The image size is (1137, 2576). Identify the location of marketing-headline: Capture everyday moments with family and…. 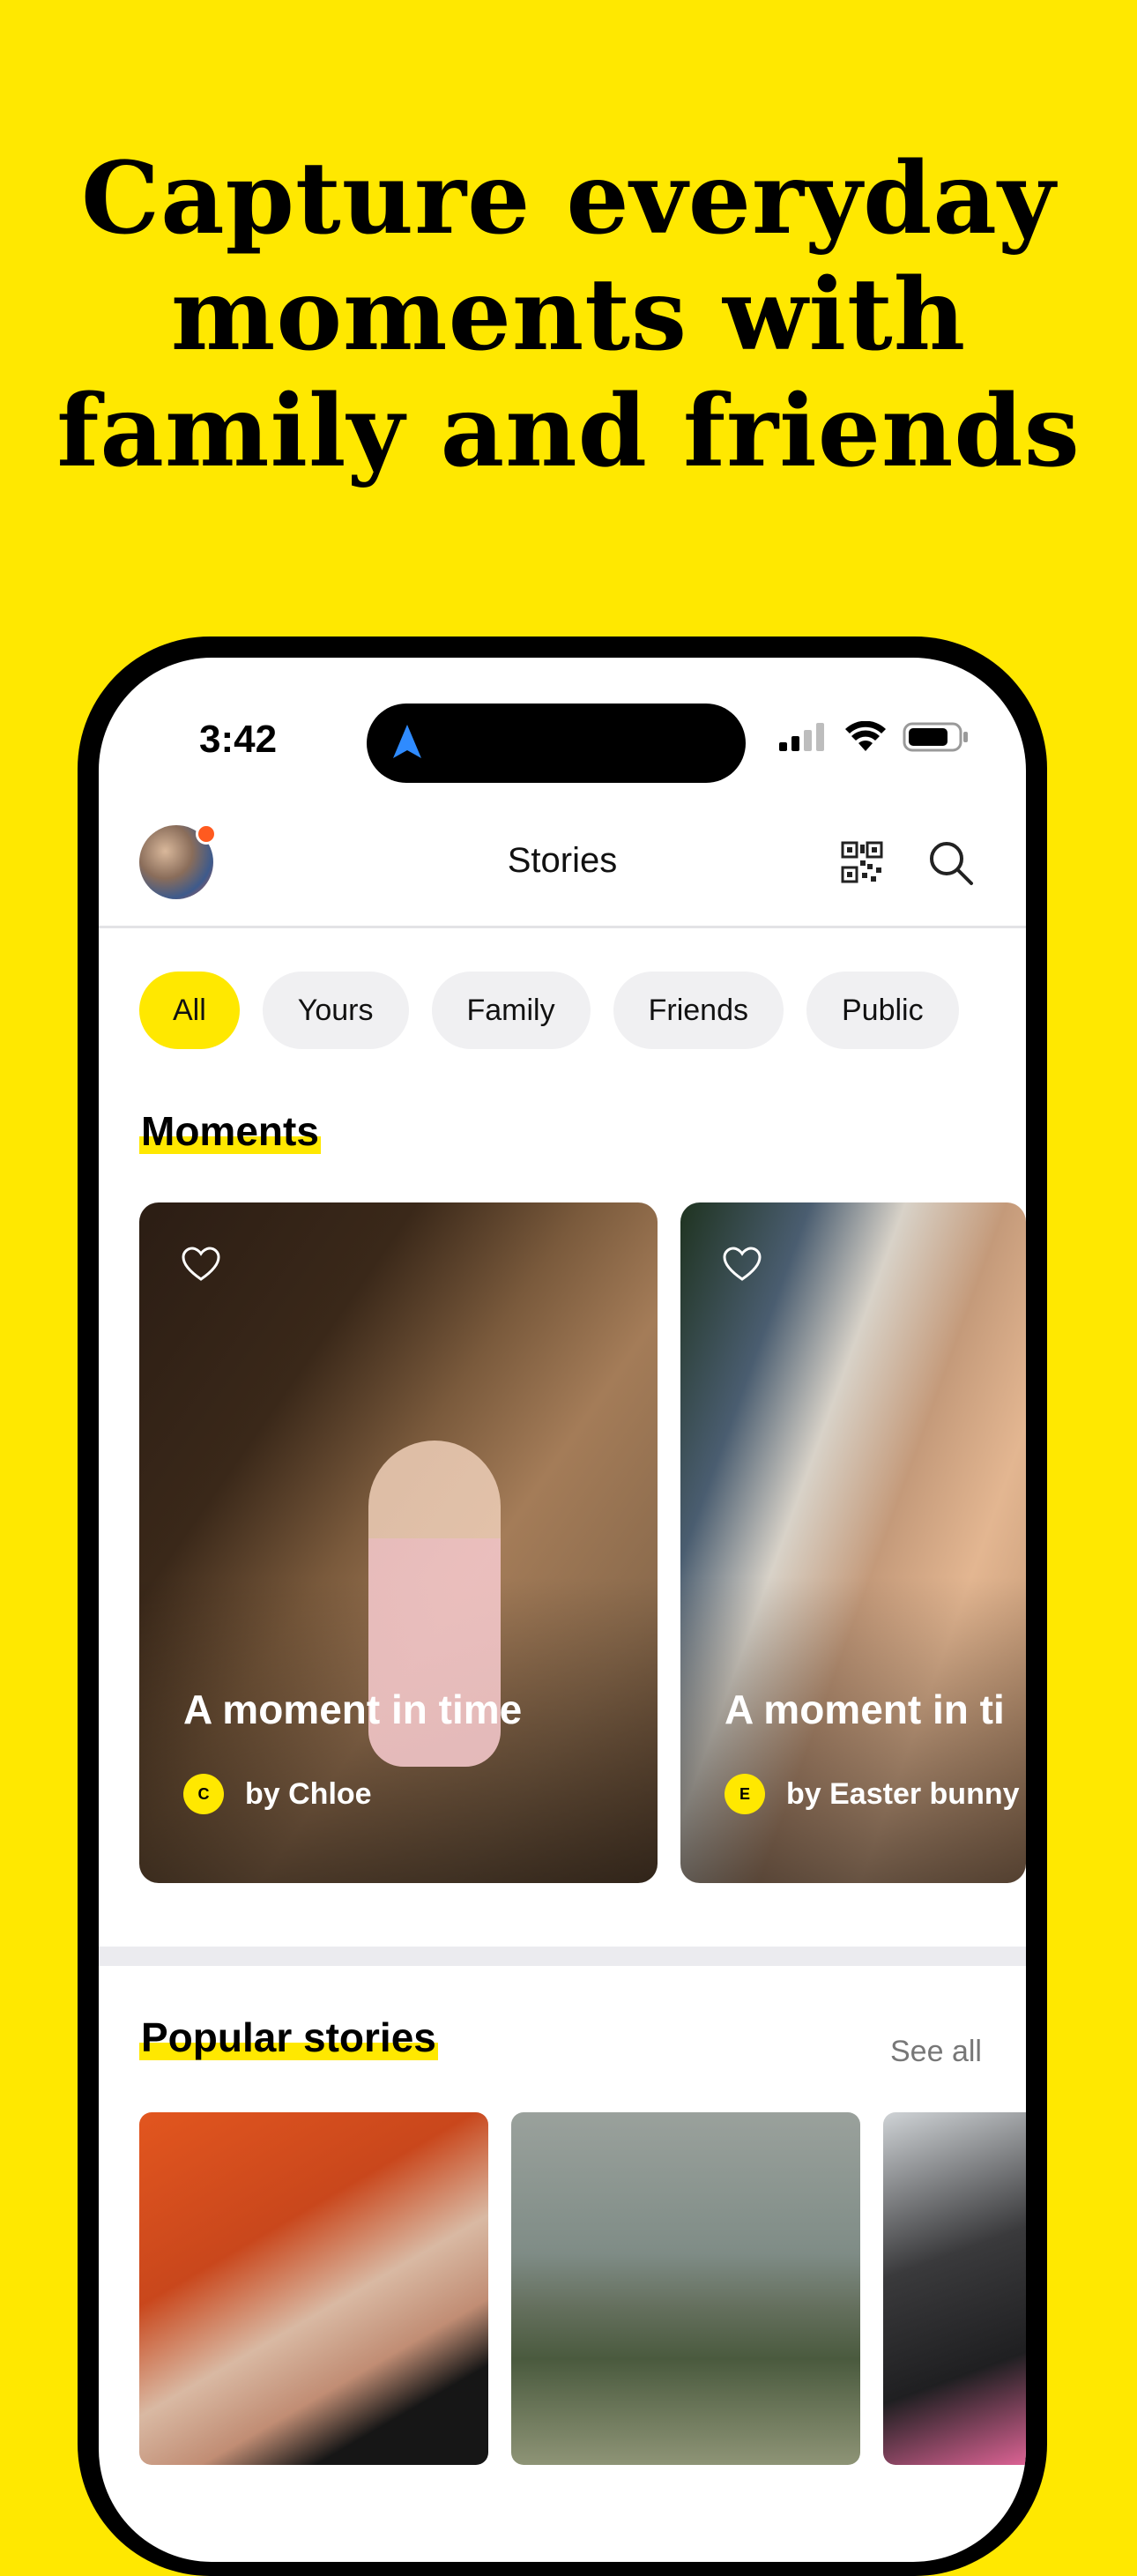
(568, 315).